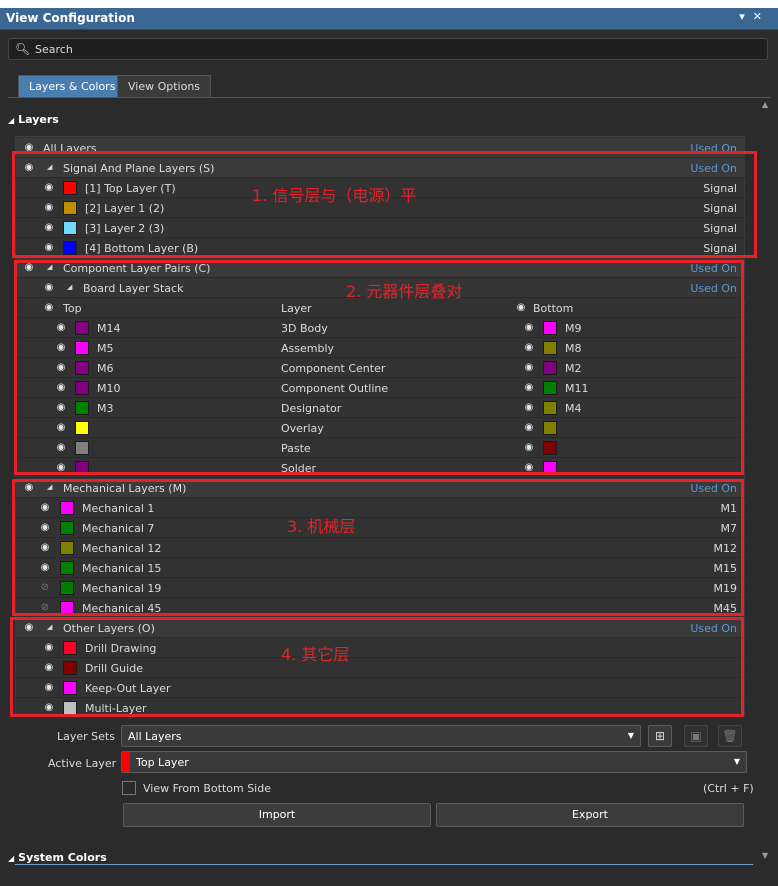 The width and height of the screenshot is (778, 886). I want to click on shortcut-label: (Ctrl + F), so click(728, 788).